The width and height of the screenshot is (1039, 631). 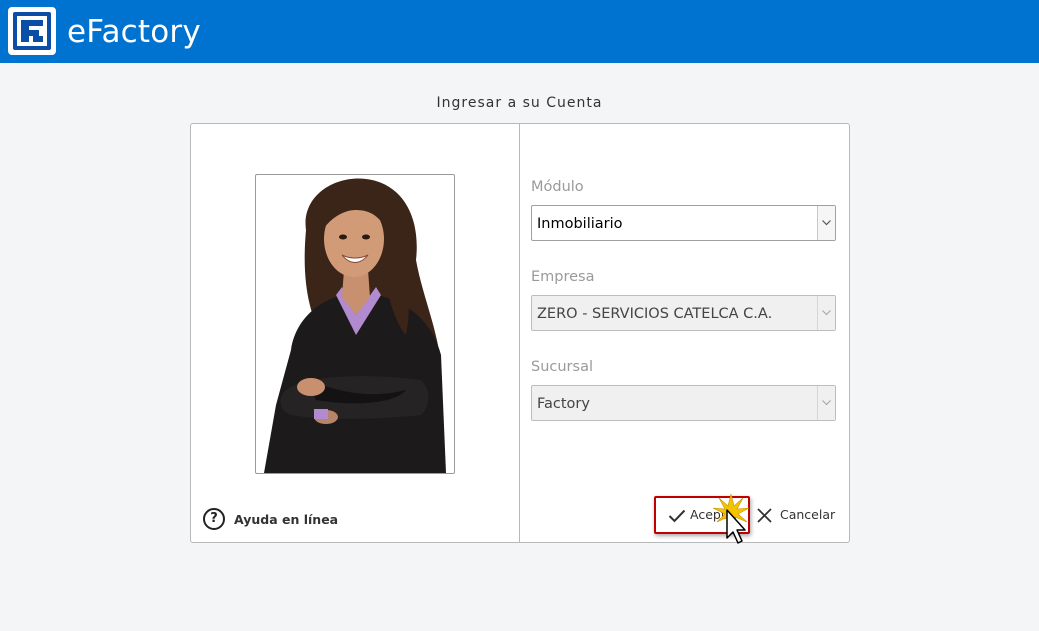 What do you see at coordinates (683, 403) in the screenshot?
I see `sucursal-select: Factory` at bounding box center [683, 403].